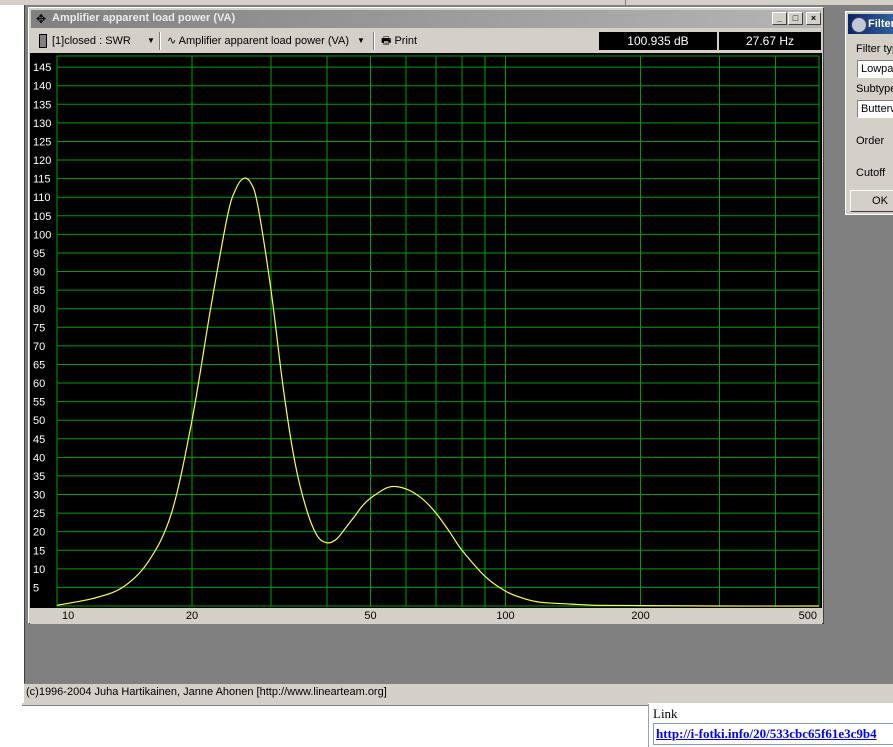 This screenshot has width=893, height=747. What do you see at coordinates (39, 273) in the screenshot?
I see `y-tick-label: 90` at bounding box center [39, 273].